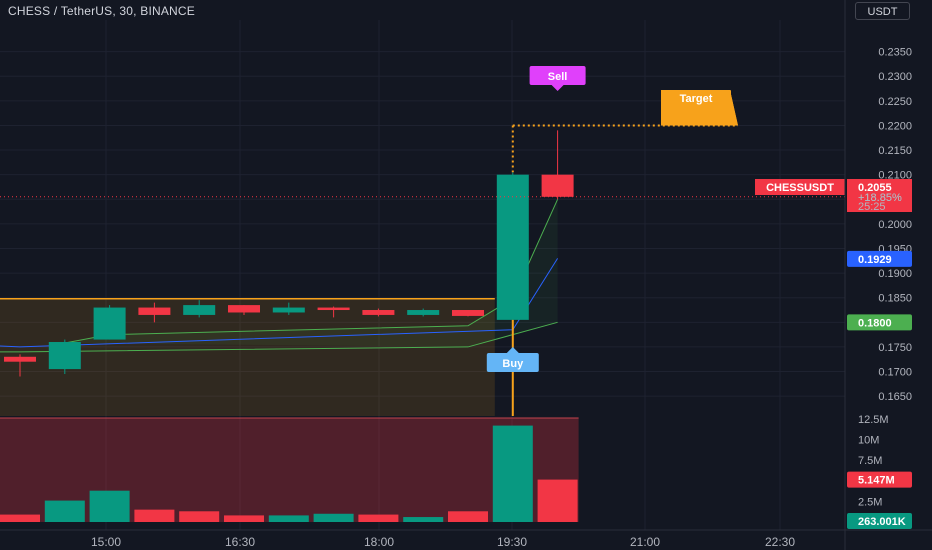  I want to click on volume-green-label: 263.001K, so click(882, 522).